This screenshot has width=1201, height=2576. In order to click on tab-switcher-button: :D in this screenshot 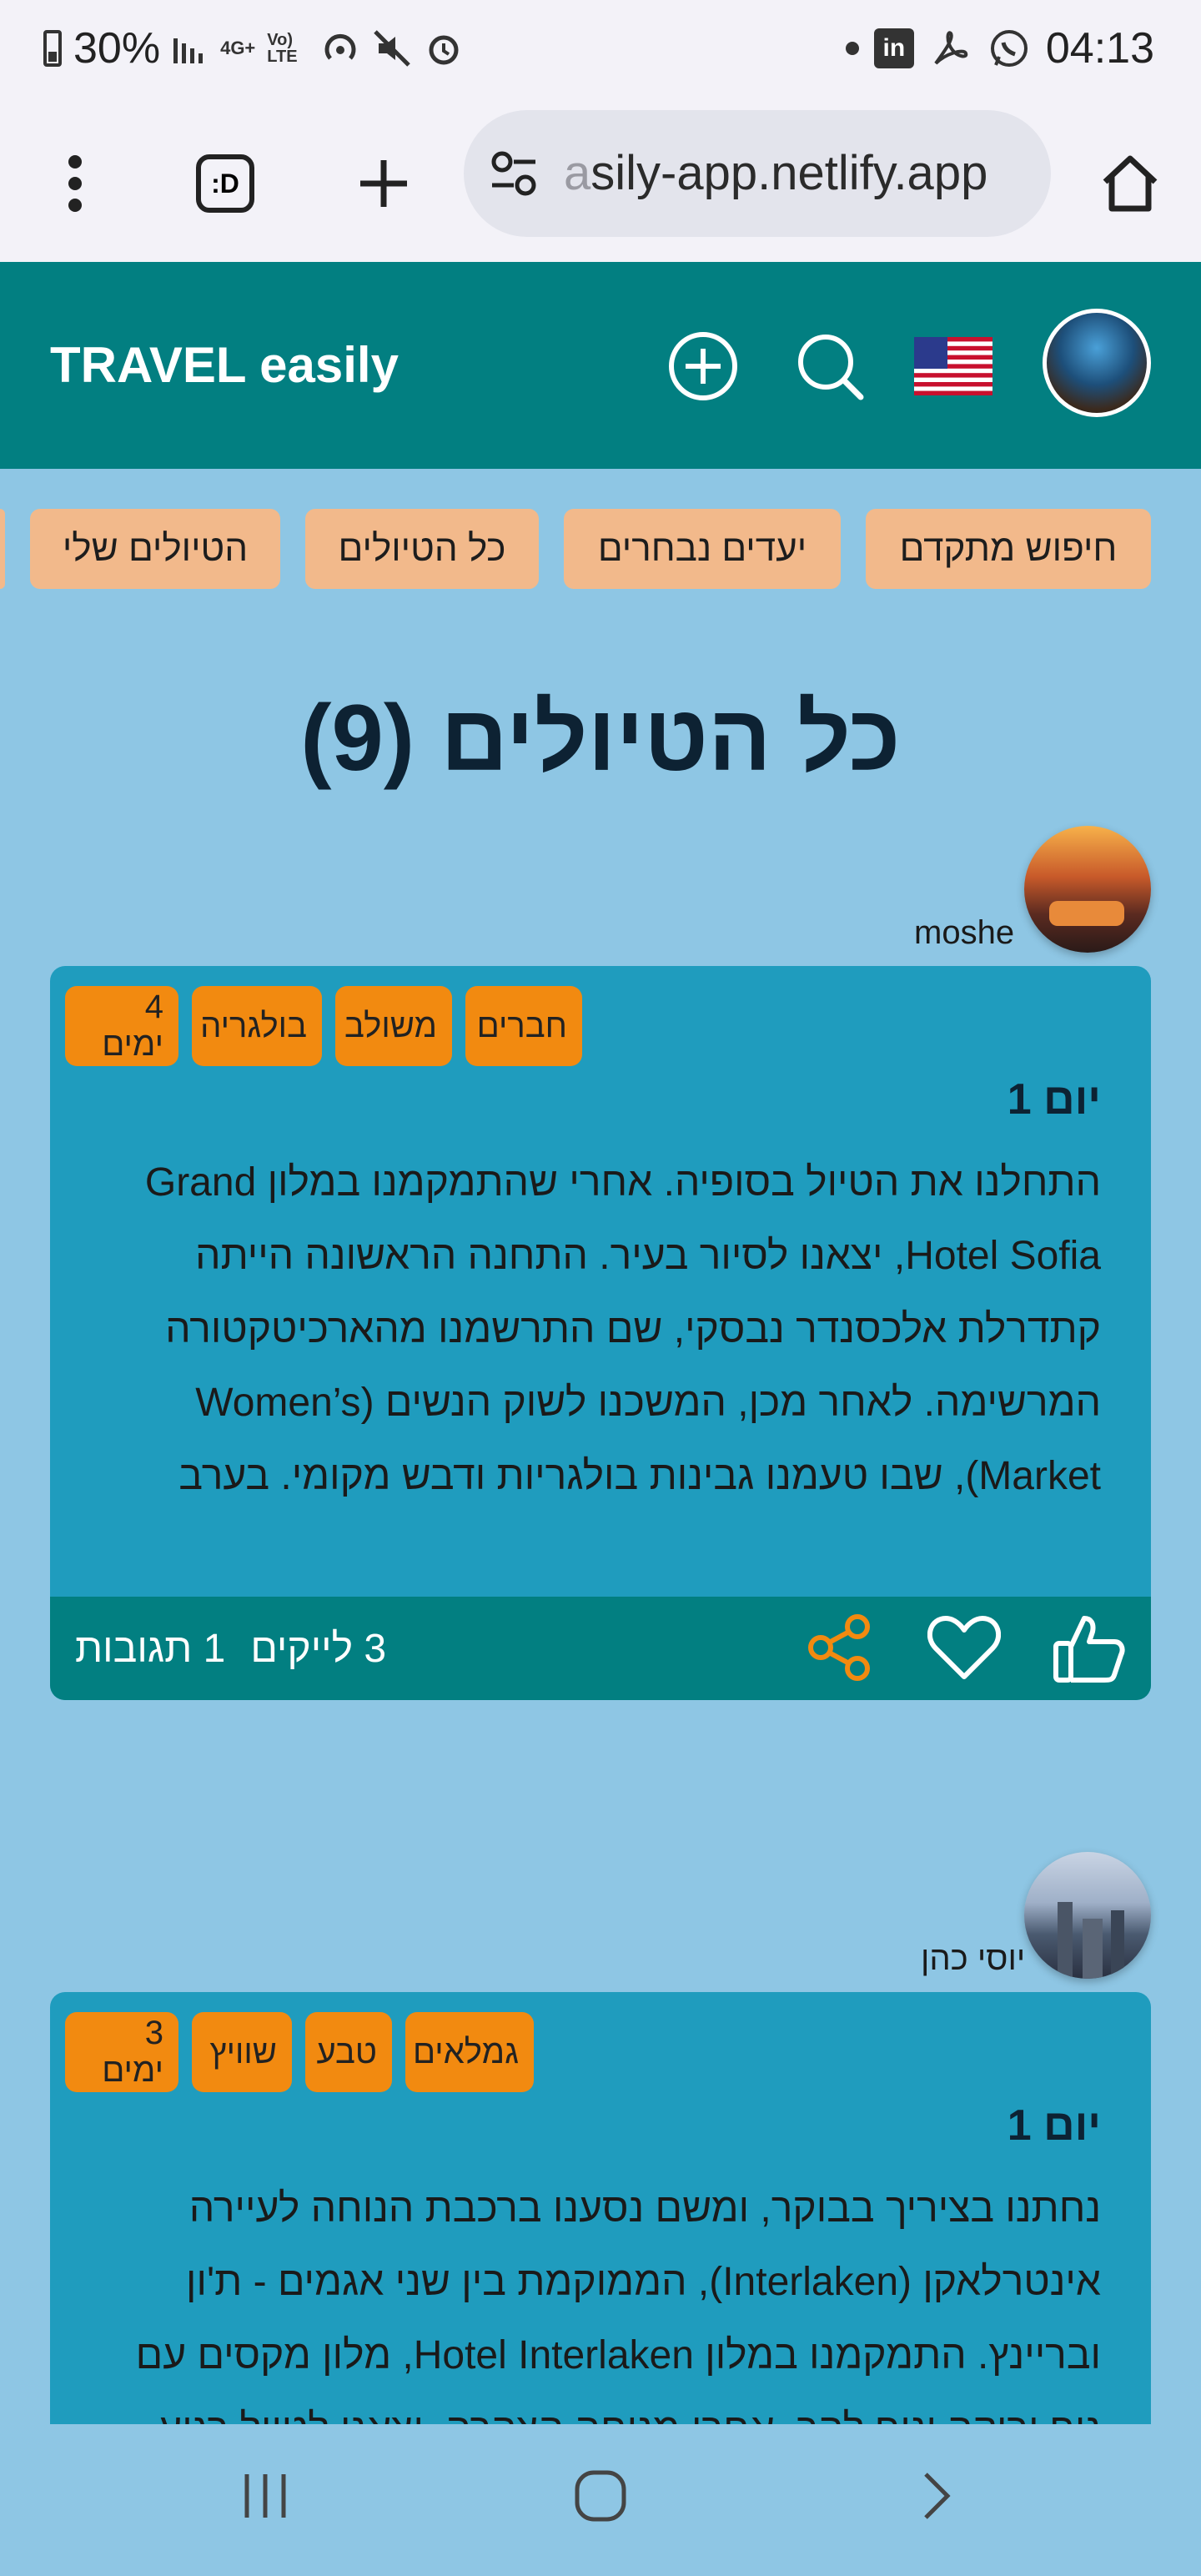, I will do `click(225, 183)`.